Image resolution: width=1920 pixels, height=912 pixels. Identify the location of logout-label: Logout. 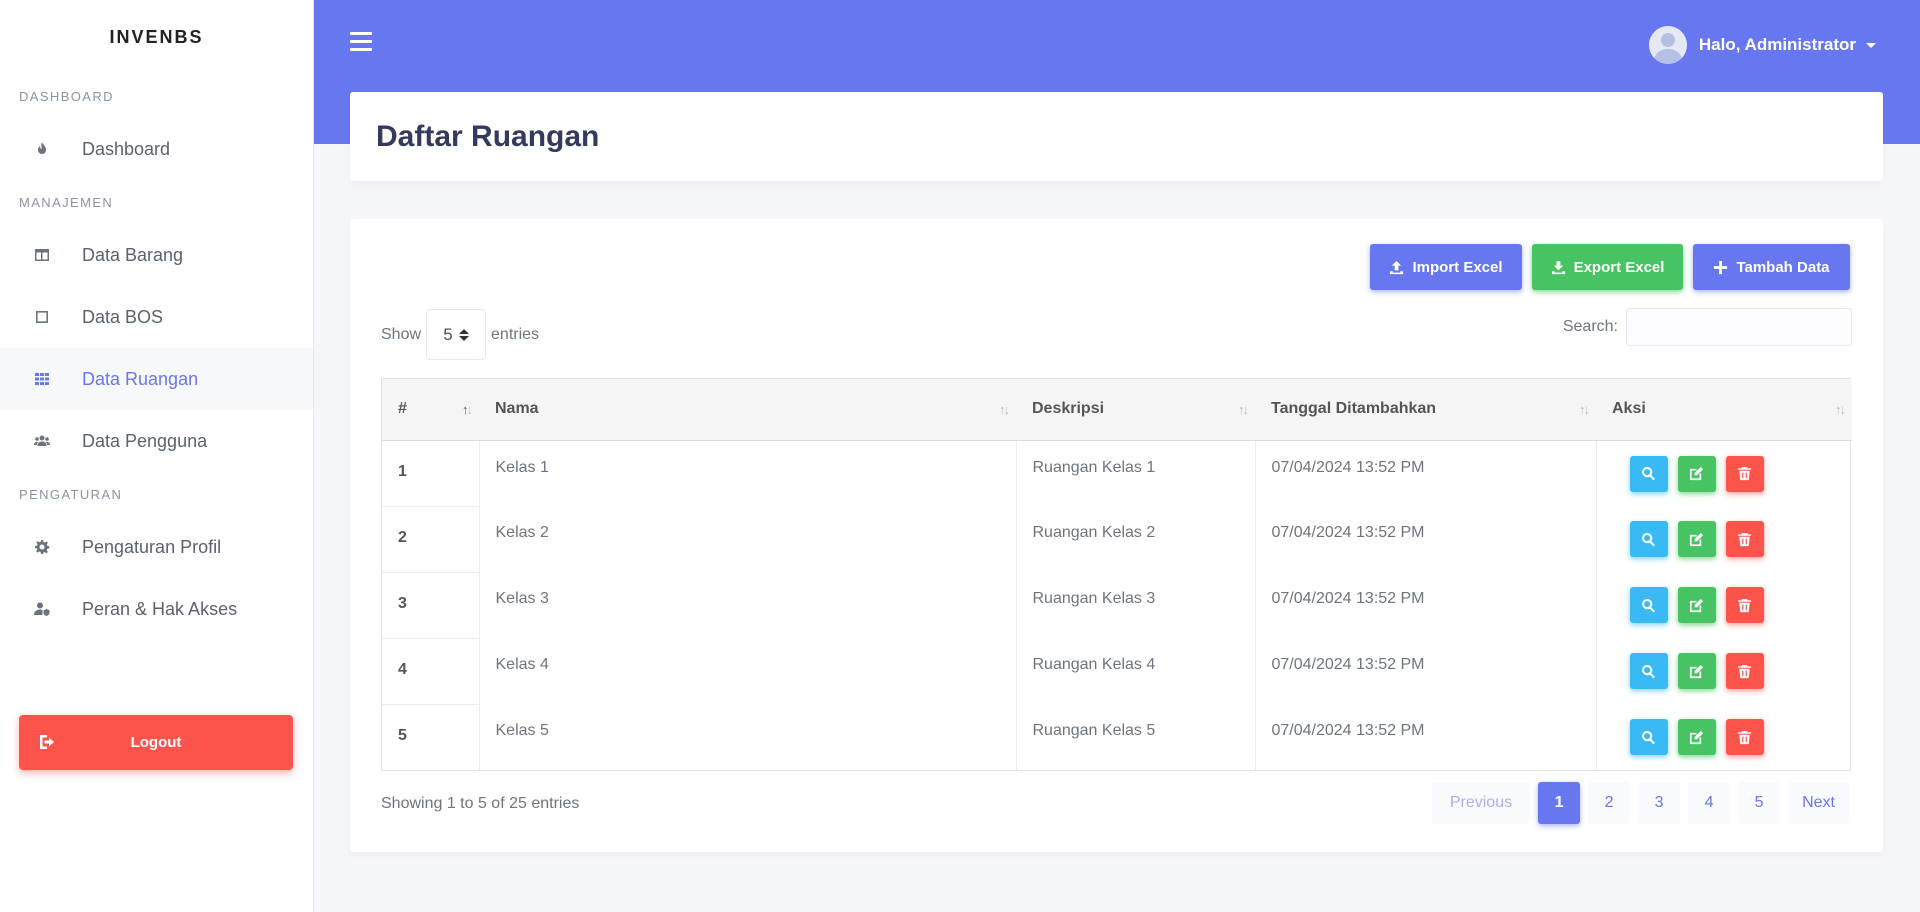
(156, 742).